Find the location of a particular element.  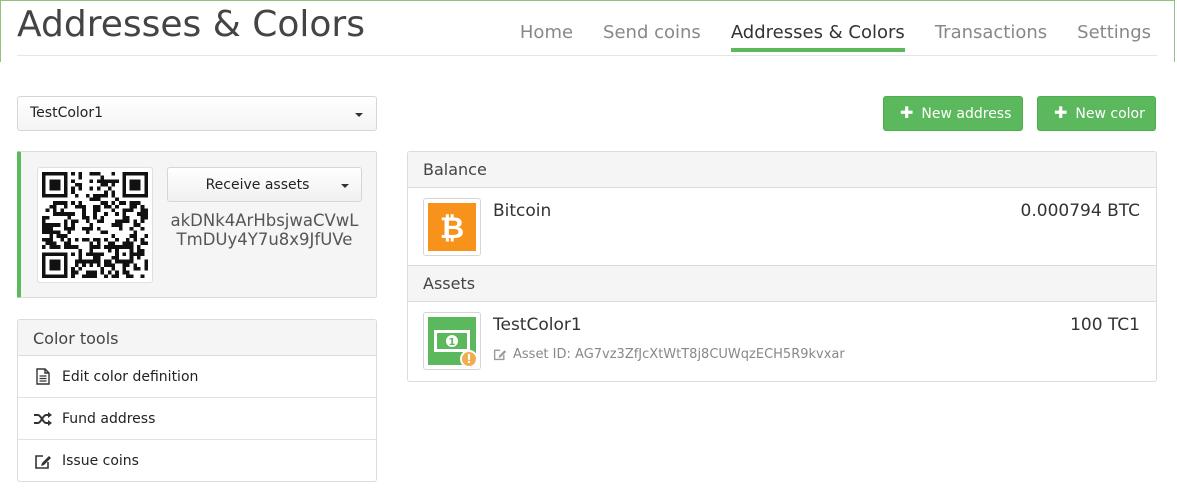

balance-title: Balance is located at coordinates (782, 170).